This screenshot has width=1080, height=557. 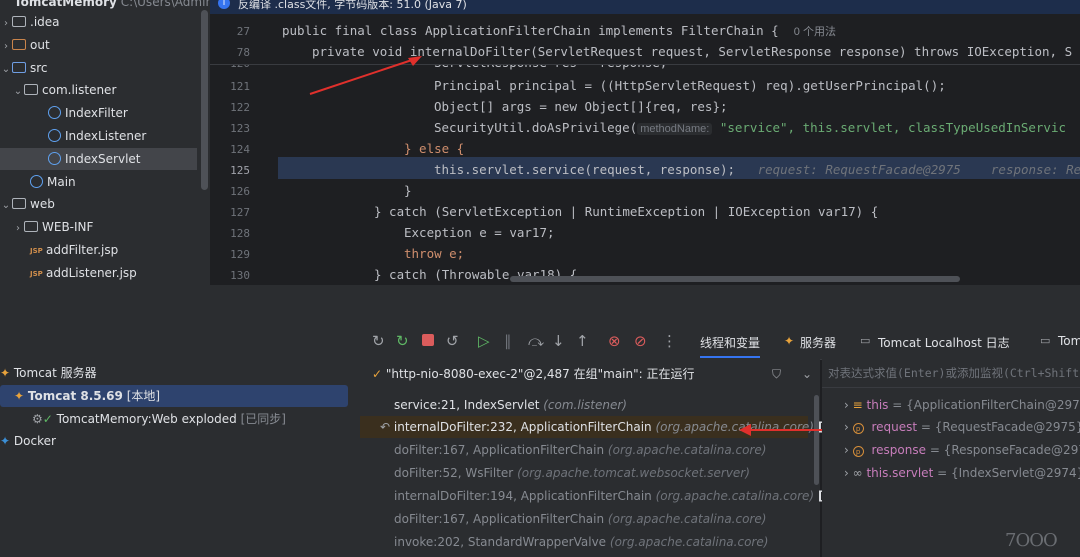 What do you see at coordinates (536, 341) in the screenshot?
I see `step-over-icon: ⤼` at bounding box center [536, 341].